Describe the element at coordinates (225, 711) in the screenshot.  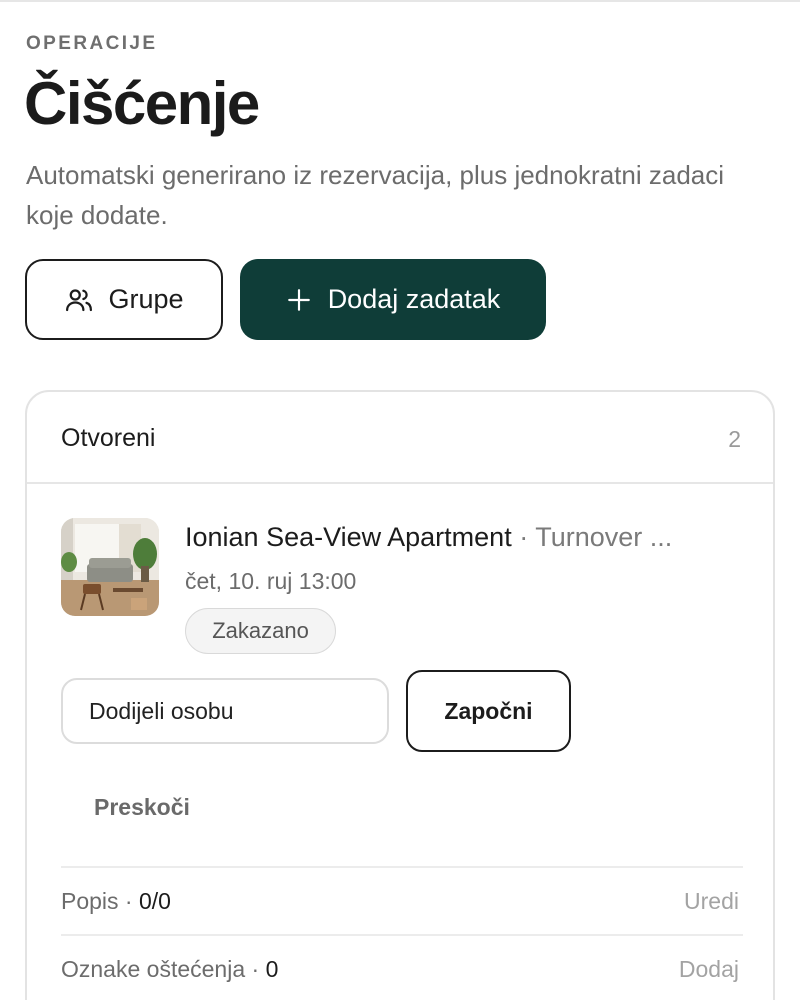
I see `assign-person-select: Dodijeli osobu` at that location.